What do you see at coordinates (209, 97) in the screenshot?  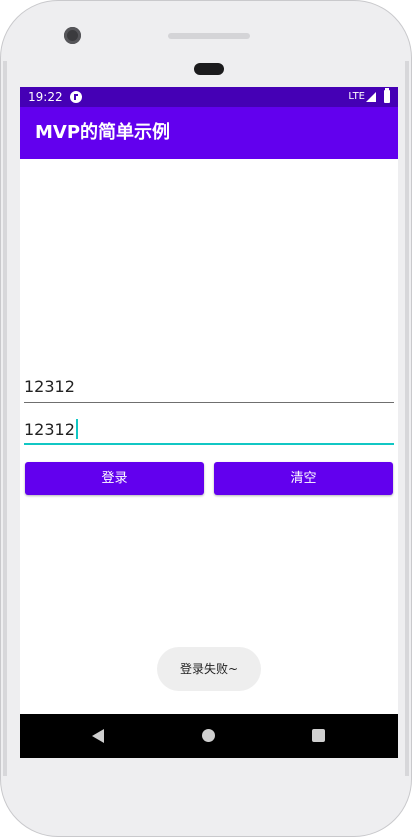 I see `status-bar: 19:22 LTE` at bounding box center [209, 97].